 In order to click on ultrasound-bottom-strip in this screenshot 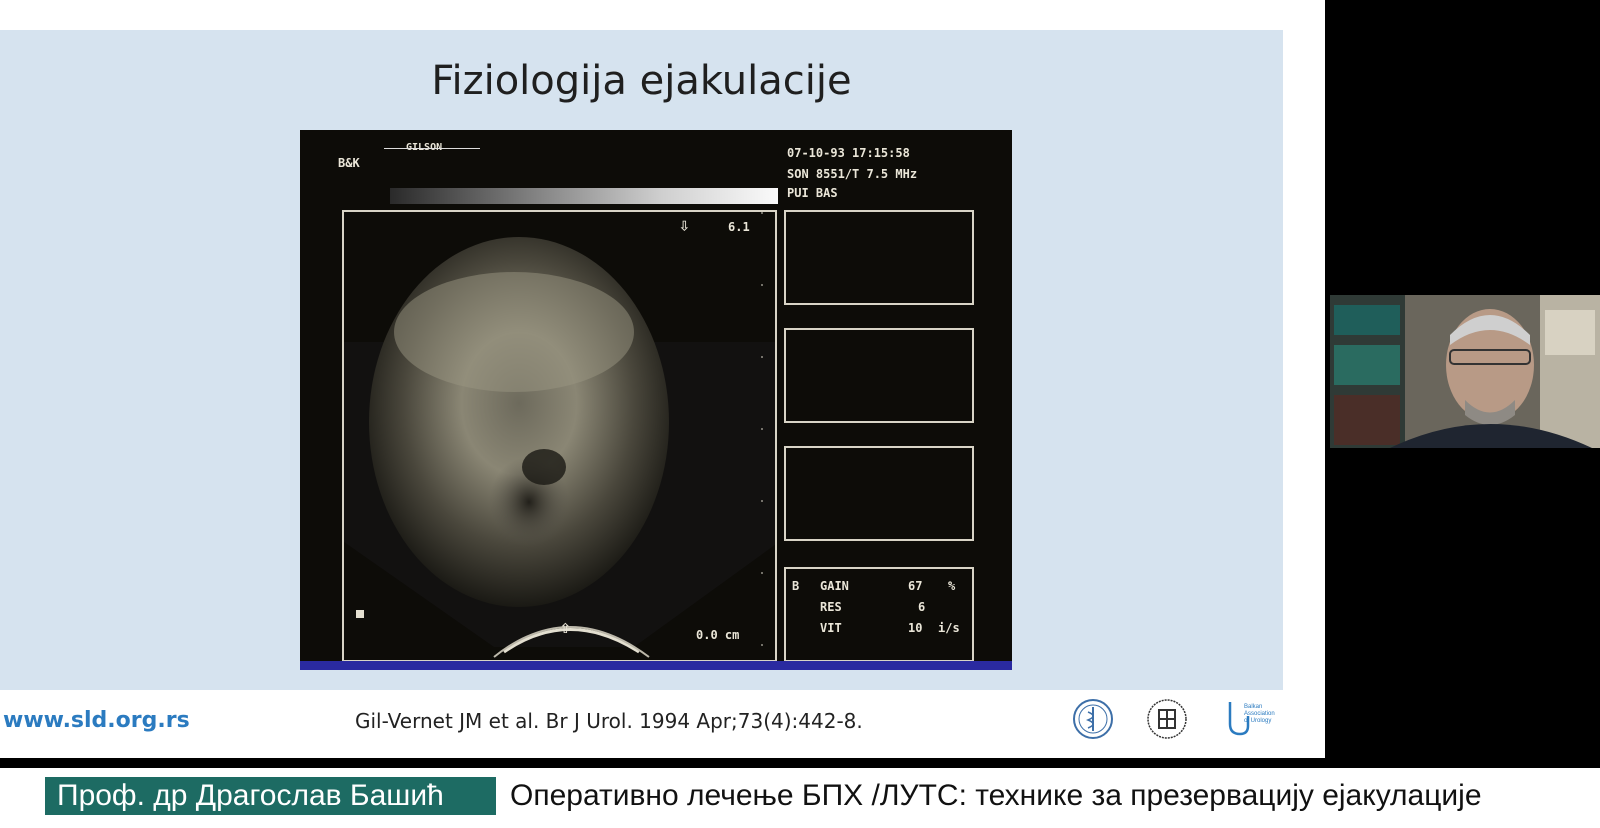, I will do `click(656, 665)`.